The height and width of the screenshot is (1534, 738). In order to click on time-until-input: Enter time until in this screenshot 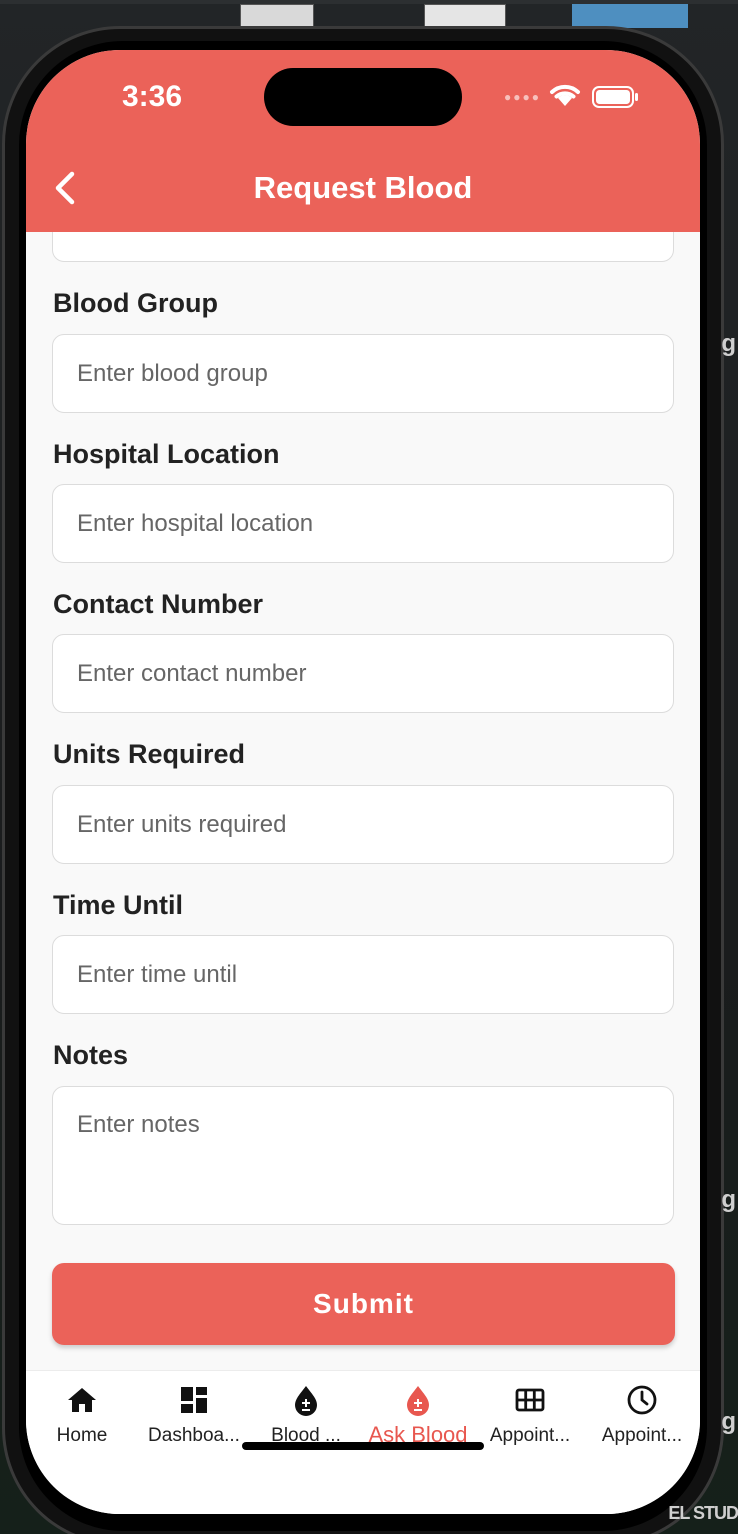, I will do `click(363, 974)`.